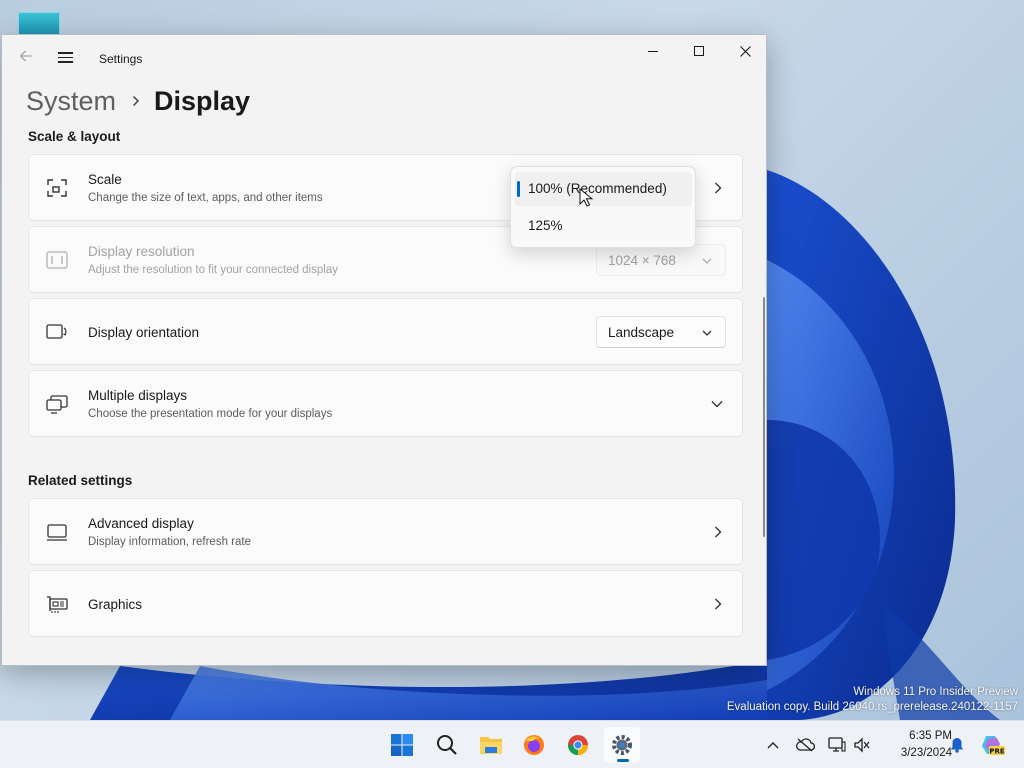 This screenshot has height=768, width=1024. I want to click on advanced-display-subtitle: Display information, refresh rate, so click(169, 542).